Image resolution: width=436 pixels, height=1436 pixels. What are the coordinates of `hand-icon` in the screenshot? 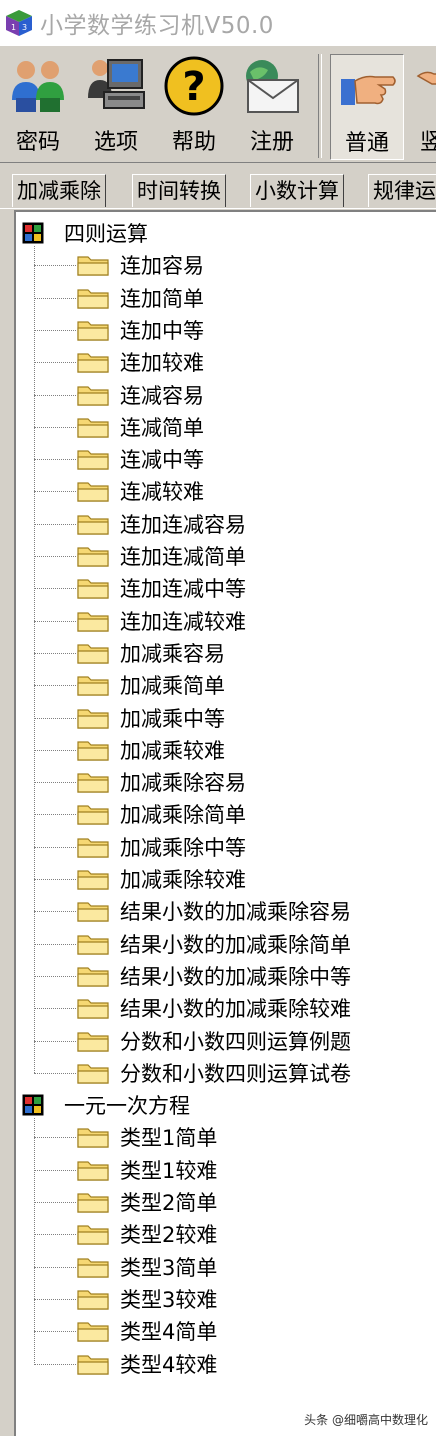 It's located at (367, 87).